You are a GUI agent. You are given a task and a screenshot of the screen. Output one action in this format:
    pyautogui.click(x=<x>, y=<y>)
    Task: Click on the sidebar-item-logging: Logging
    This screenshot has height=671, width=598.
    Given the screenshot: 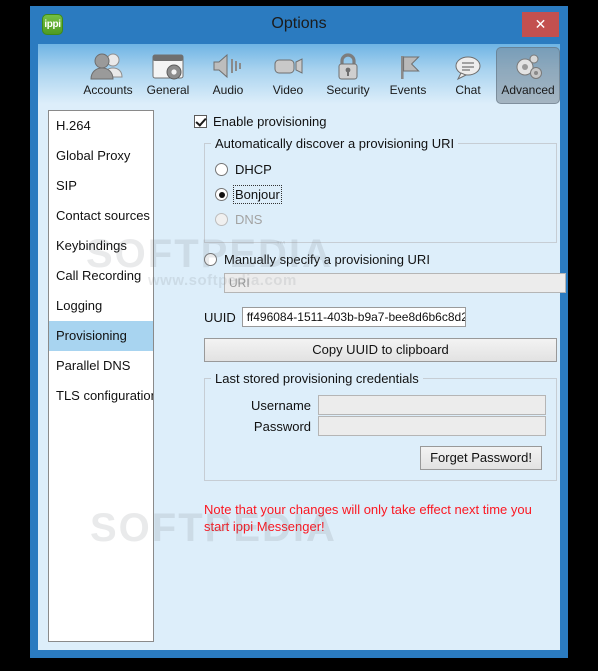 What is the action you would take?
    pyautogui.click(x=101, y=306)
    